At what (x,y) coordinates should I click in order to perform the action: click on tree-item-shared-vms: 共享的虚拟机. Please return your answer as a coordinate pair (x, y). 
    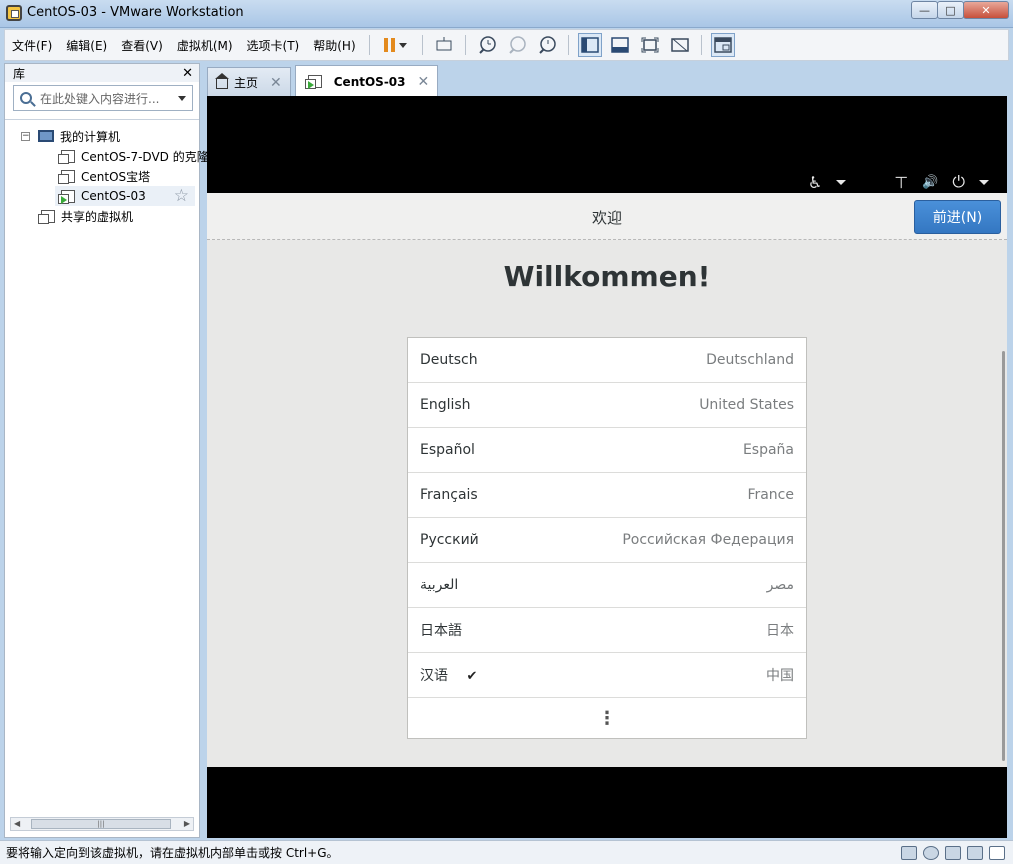
    Looking at the image, I should click on (86, 216).